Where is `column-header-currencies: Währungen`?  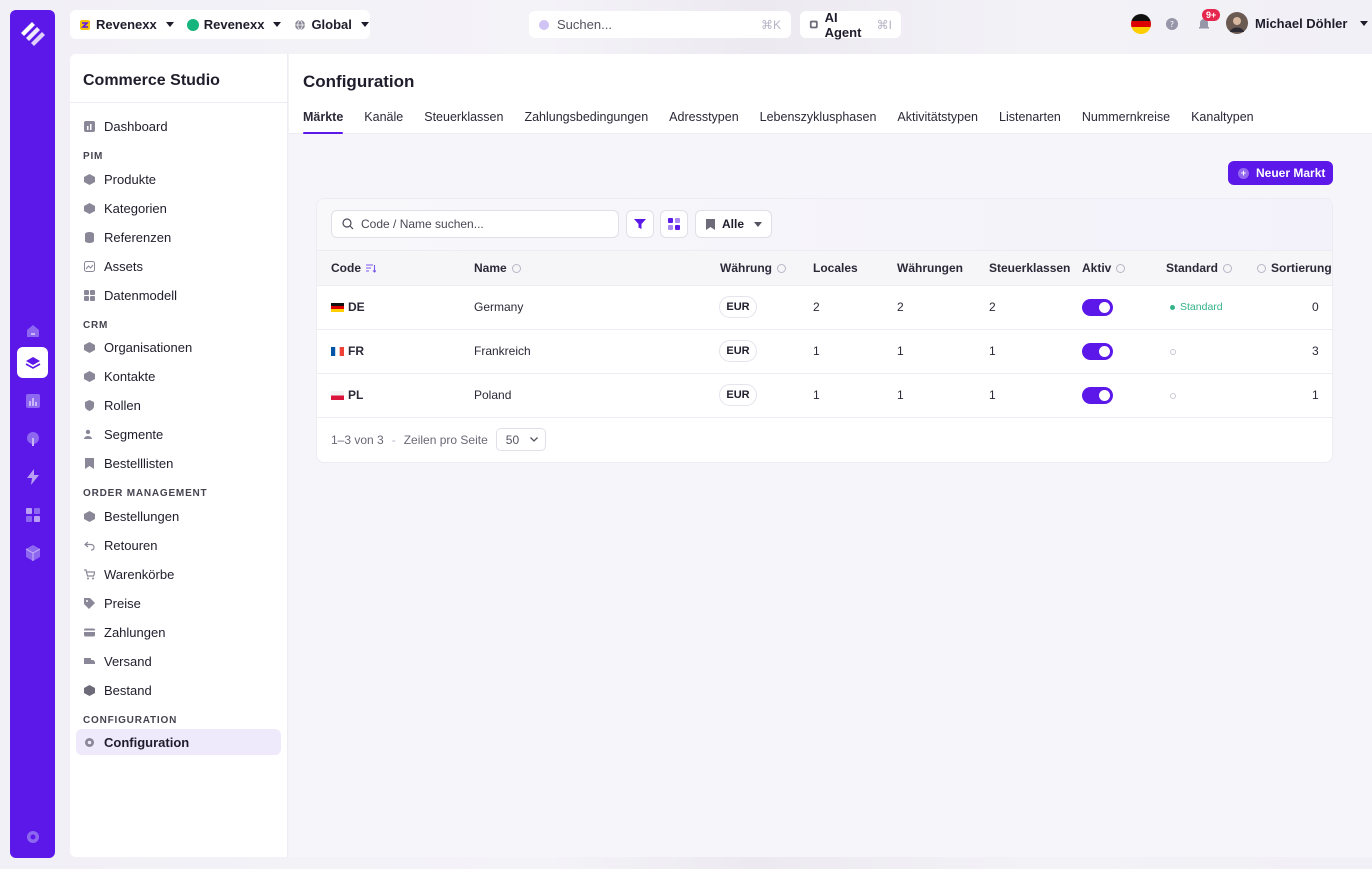
column-header-currencies: Währungen is located at coordinates (930, 268).